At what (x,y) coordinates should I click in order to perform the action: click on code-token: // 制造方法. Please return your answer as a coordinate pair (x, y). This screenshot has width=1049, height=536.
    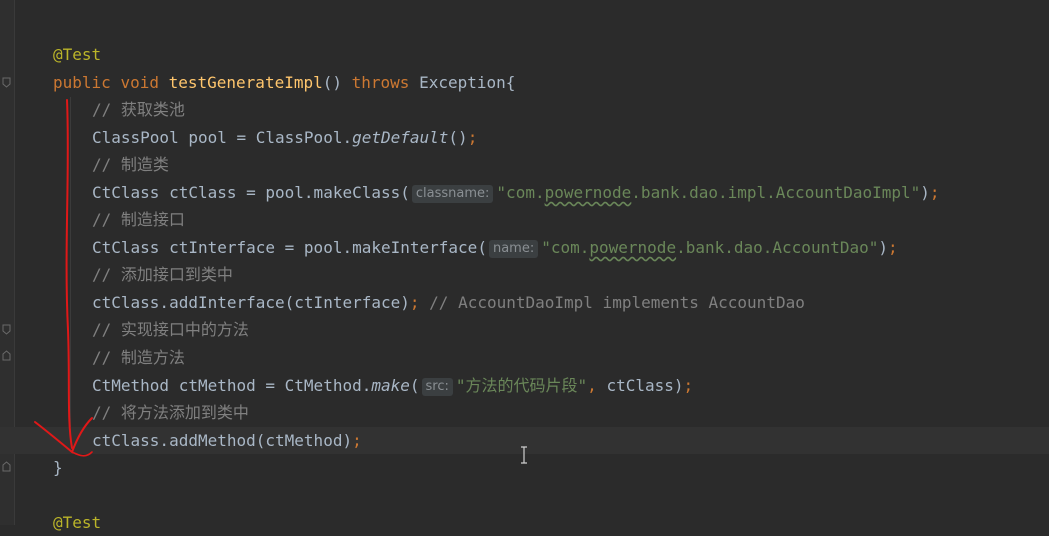
    Looking at the image, I should click on (138, 357).